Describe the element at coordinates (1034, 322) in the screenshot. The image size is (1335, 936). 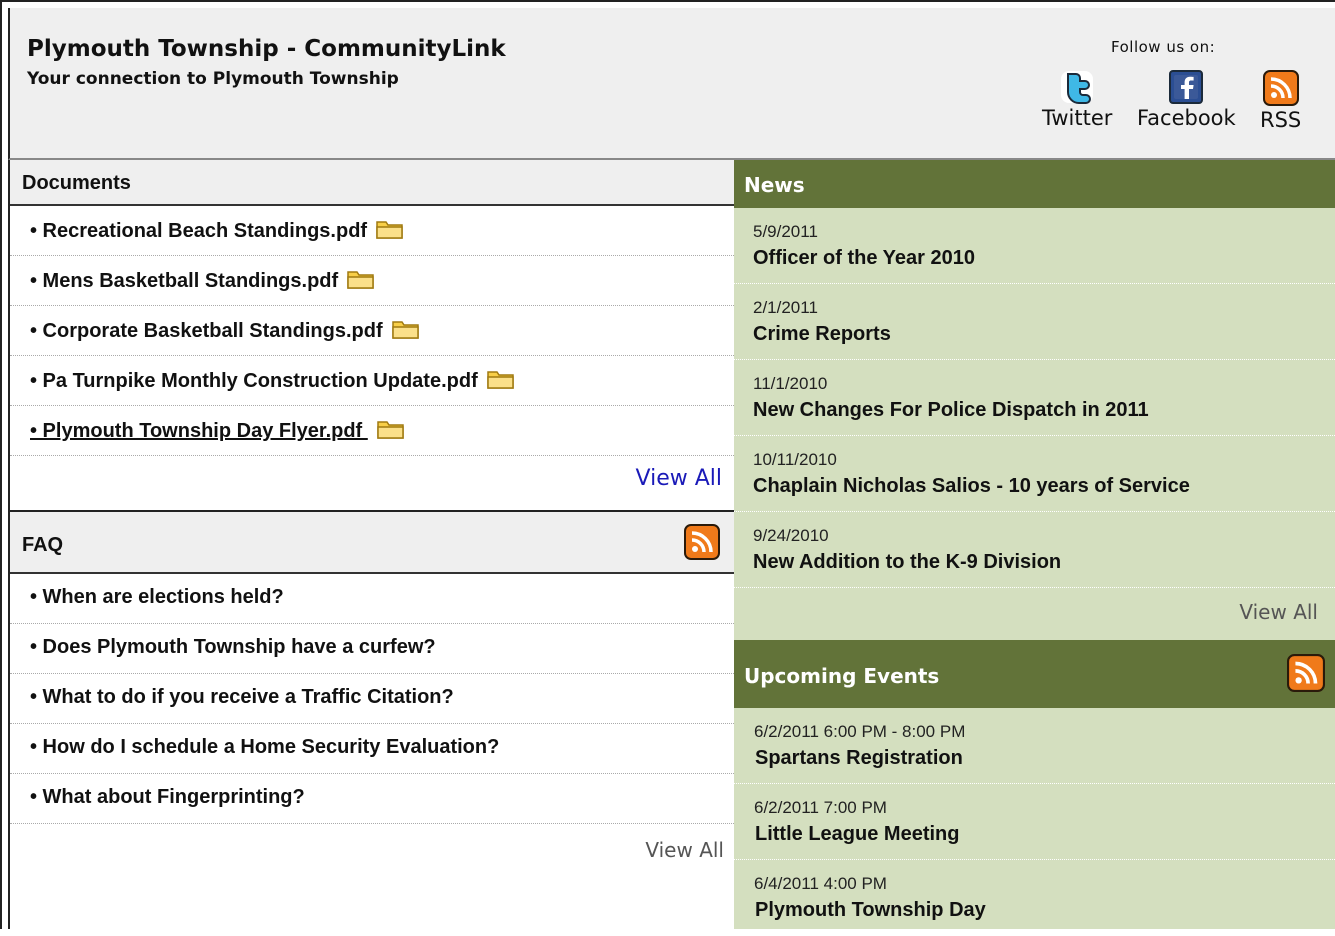
I see `list-item: 2/1/2011 Crime Reports` at that location.